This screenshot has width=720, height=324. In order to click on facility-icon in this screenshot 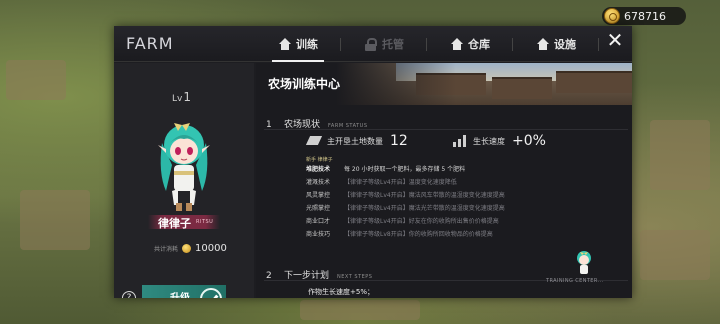, I will do `click(543, 44)`.